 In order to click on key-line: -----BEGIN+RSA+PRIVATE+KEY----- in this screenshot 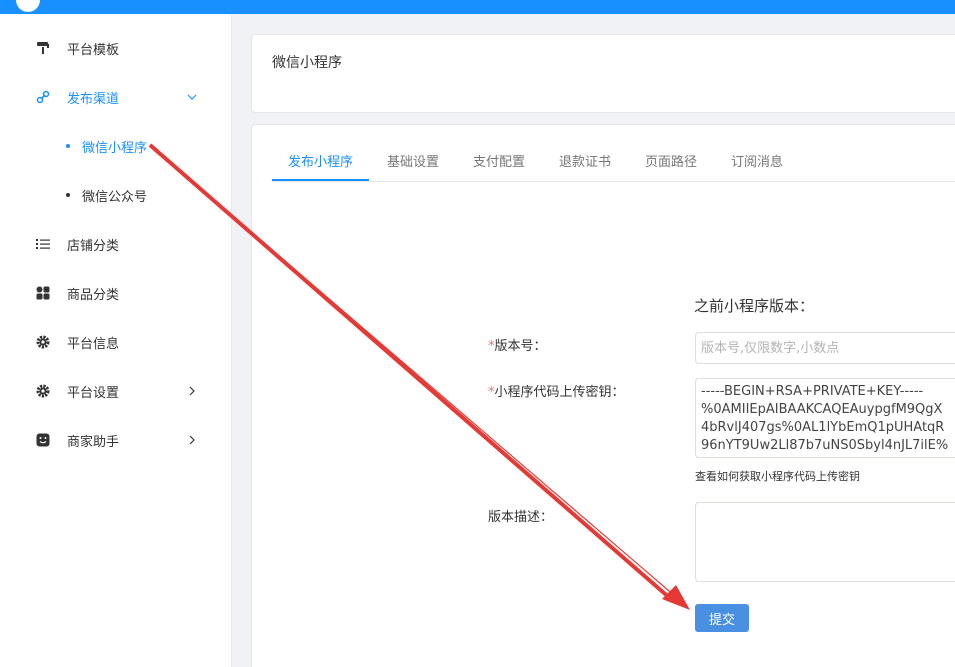, I will do `click(812, 391)`.